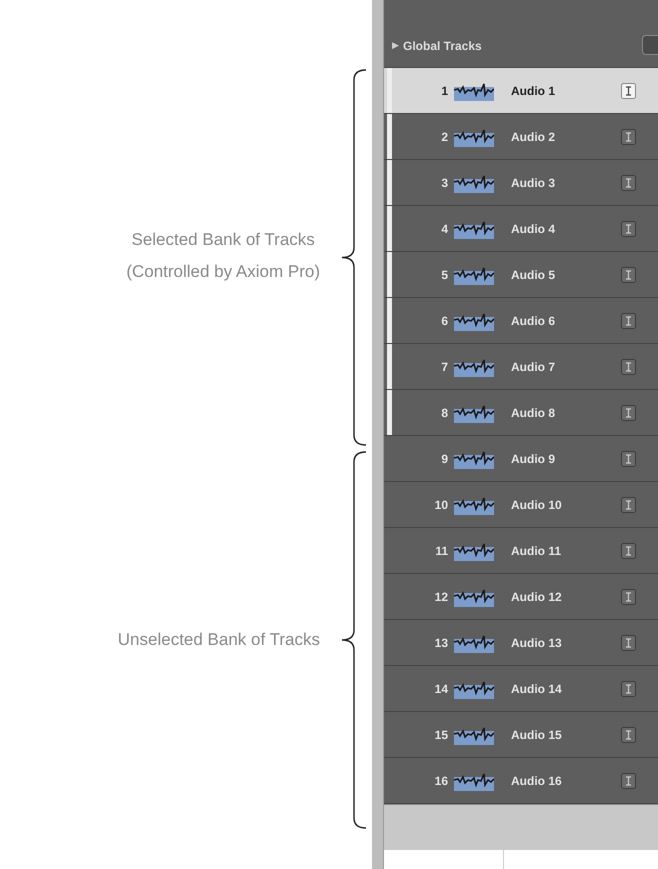 This screenshot has width=658, height=869. Describe the element at coordinates (537, 735) in the screenshot. I see `track-name: Audio 15` at that location.